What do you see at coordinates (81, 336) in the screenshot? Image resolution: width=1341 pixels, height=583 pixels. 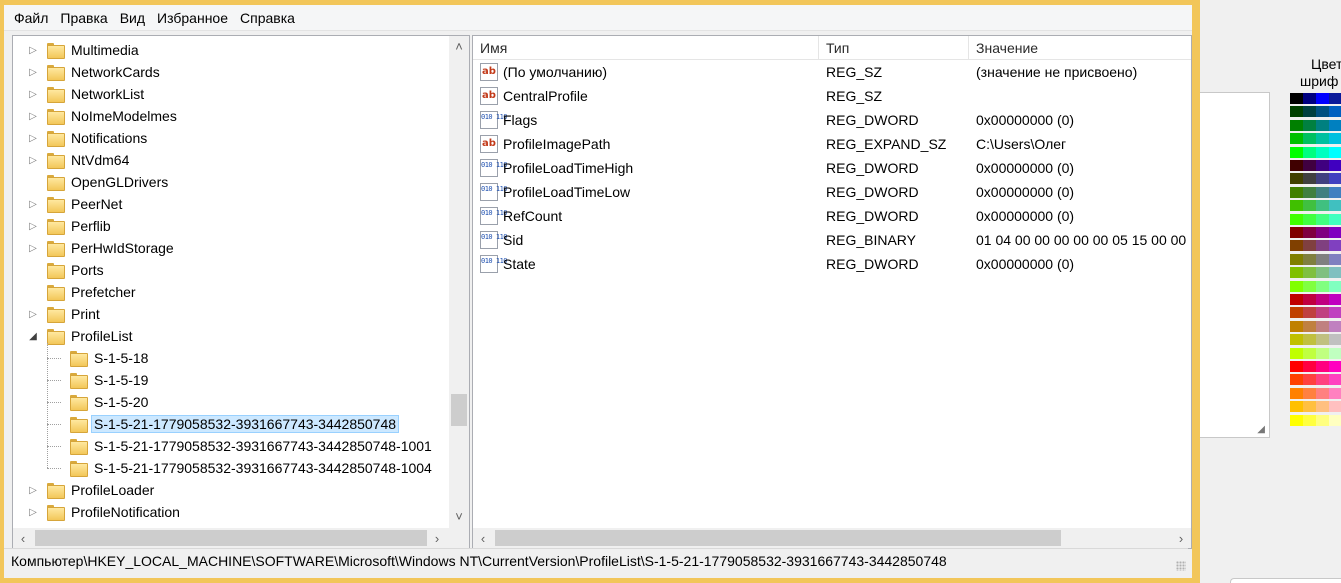 I see `tree-item: ◢ ProfileList` at bounding box center [81, 336].